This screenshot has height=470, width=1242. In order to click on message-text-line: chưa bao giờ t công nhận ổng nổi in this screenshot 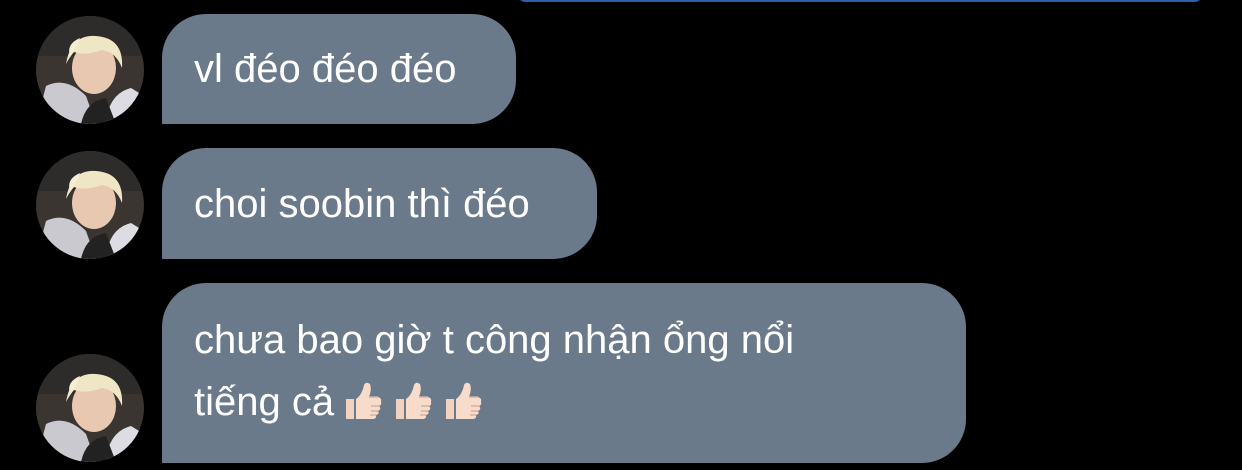, I will do `click(494, 340)`.